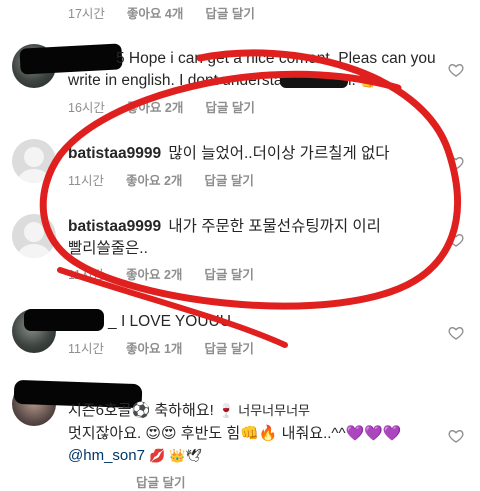 This screenshot has height=491, width=480. What do you see at coordinates (126, 481) in the screenshot?
I see `comment-meta: 답글 달기` at bounding box center [126, 481].